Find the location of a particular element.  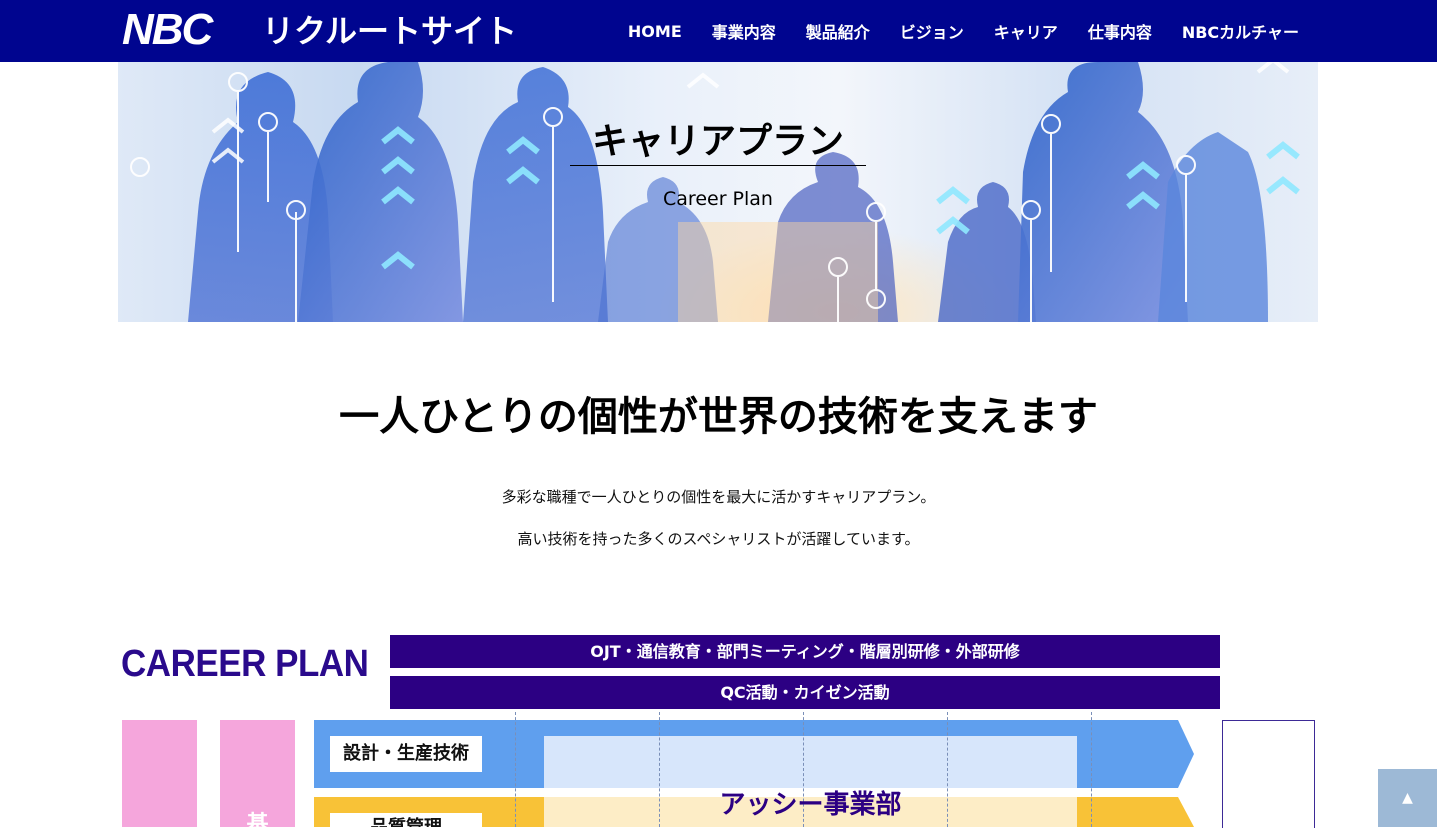

department-block-top is located at coordinates (810, 762).